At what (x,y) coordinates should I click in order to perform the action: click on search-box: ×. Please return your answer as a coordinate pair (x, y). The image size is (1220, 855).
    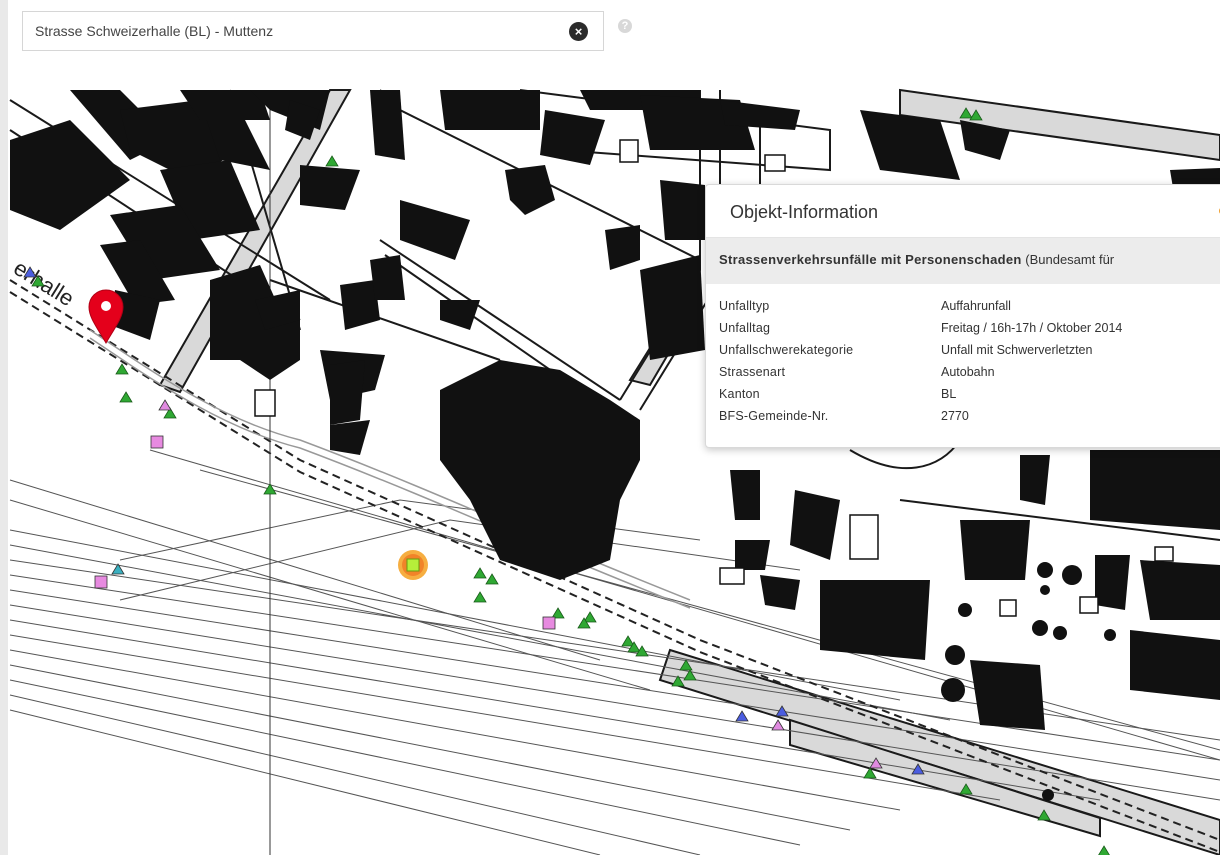
    Looking at the image, I should click on (313, 31).